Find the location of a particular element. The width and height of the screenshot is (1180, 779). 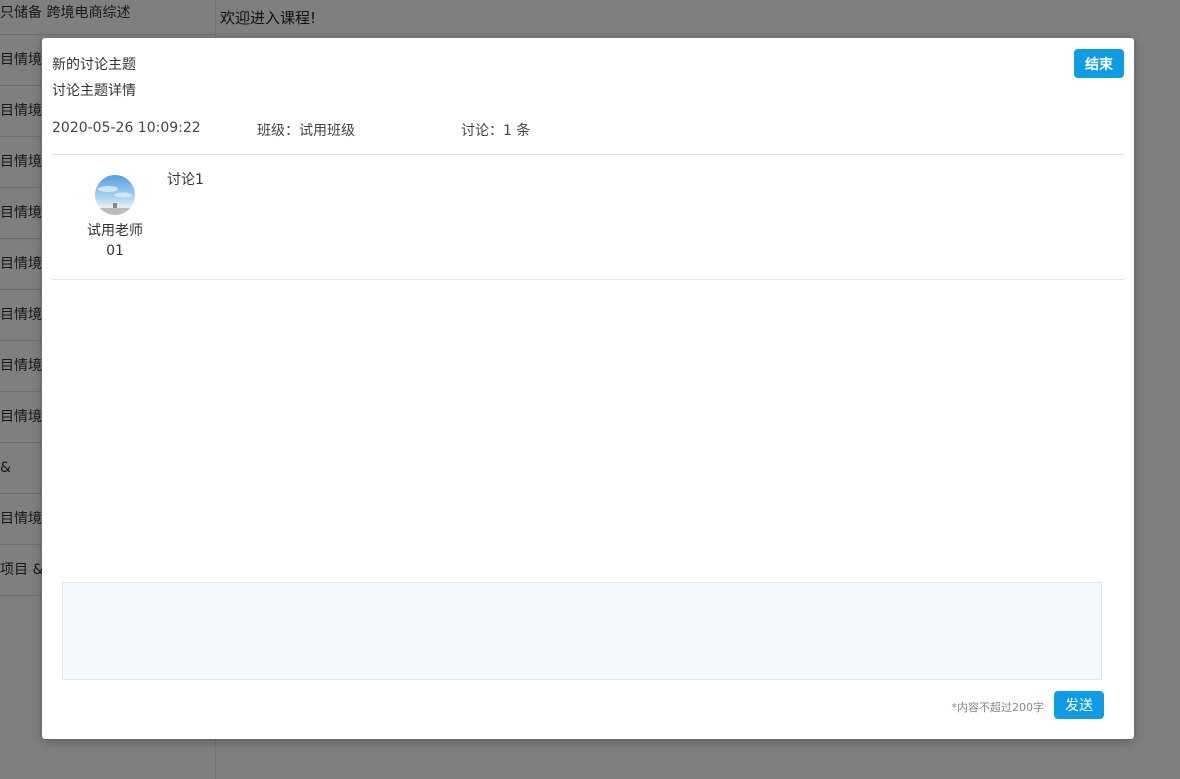

topic-title: 新的讨论主题 is located at coordinates (94, 65).